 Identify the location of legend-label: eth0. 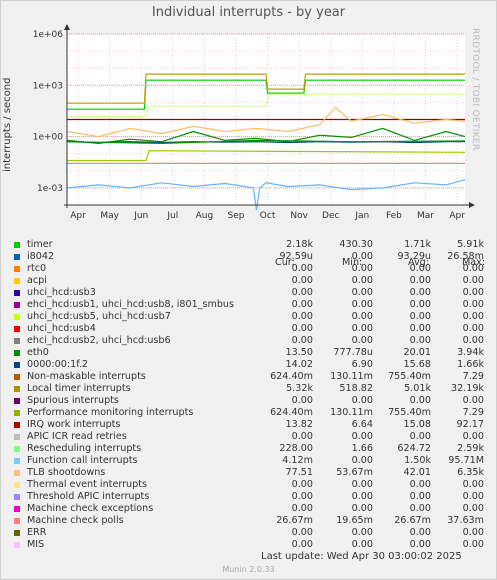
(38, 352).